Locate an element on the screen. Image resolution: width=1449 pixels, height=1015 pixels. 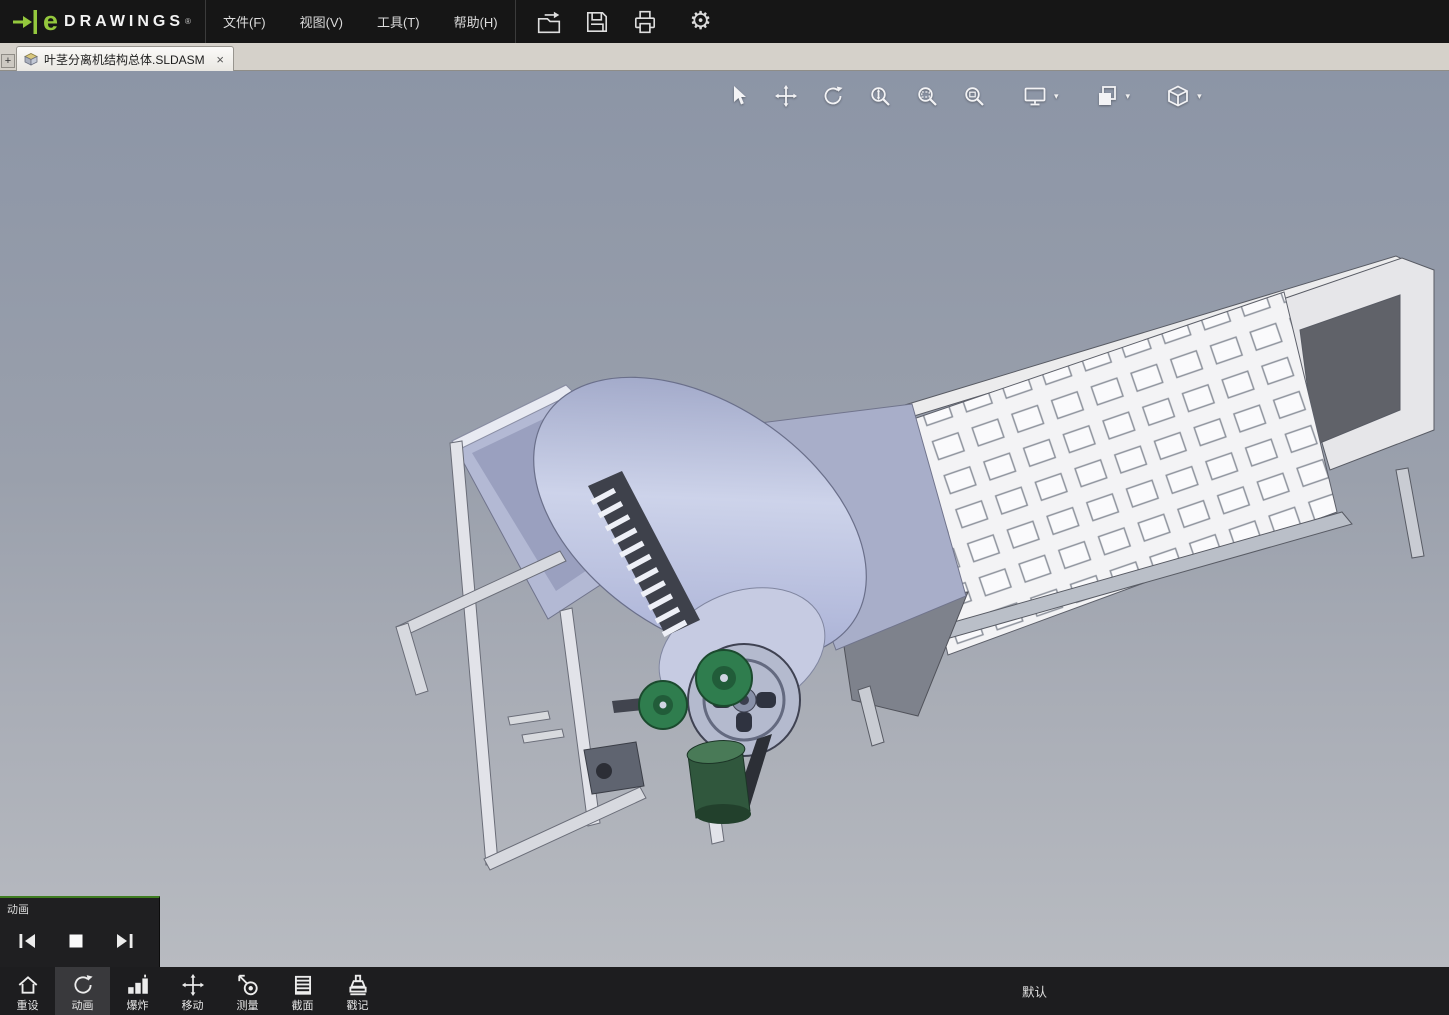
section-icon is located at coordinates (302, 985).